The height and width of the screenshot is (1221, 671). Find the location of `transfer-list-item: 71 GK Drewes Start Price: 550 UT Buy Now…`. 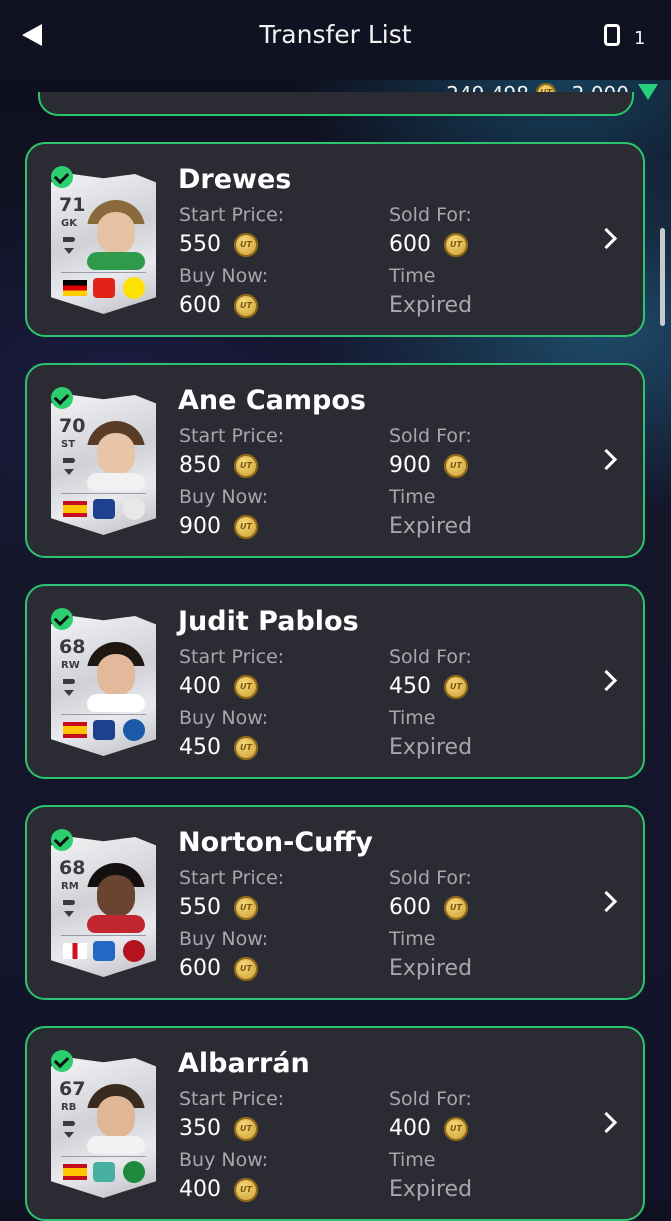

transfer-list-item: 71 GK Drewes Start Price: 550 UT Buy Now… is located at coordinates (335, 239).